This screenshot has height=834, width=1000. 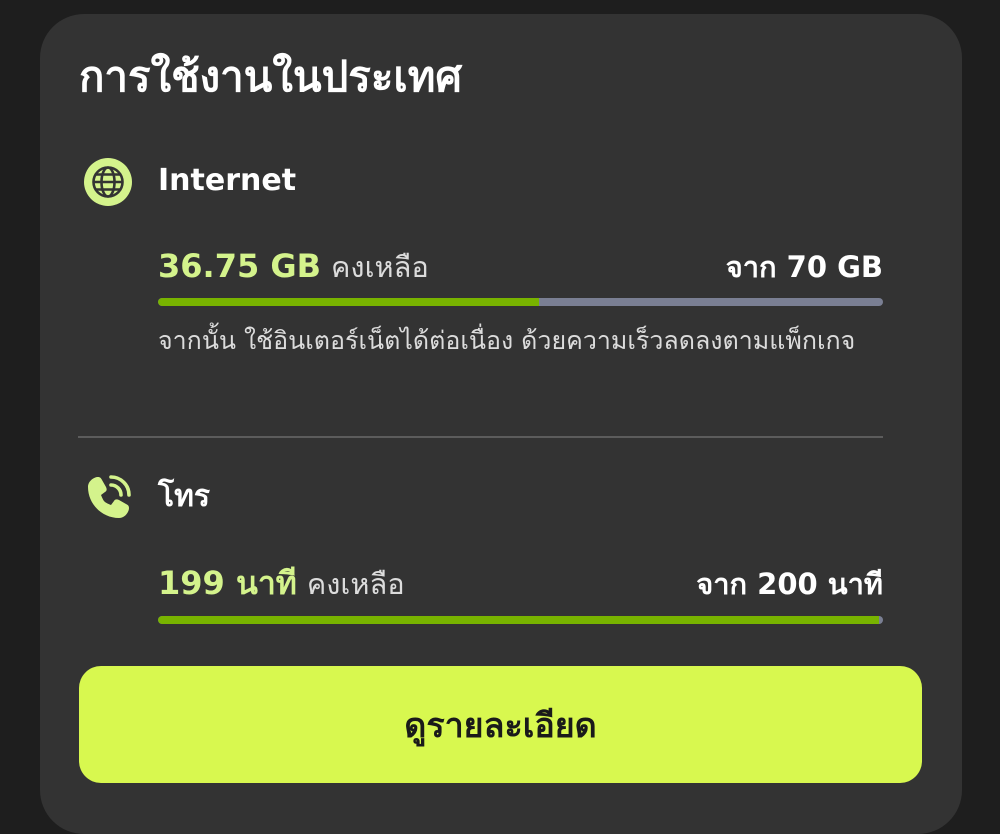 I want to click on call-progress-bar, so click(x=520, y=620).